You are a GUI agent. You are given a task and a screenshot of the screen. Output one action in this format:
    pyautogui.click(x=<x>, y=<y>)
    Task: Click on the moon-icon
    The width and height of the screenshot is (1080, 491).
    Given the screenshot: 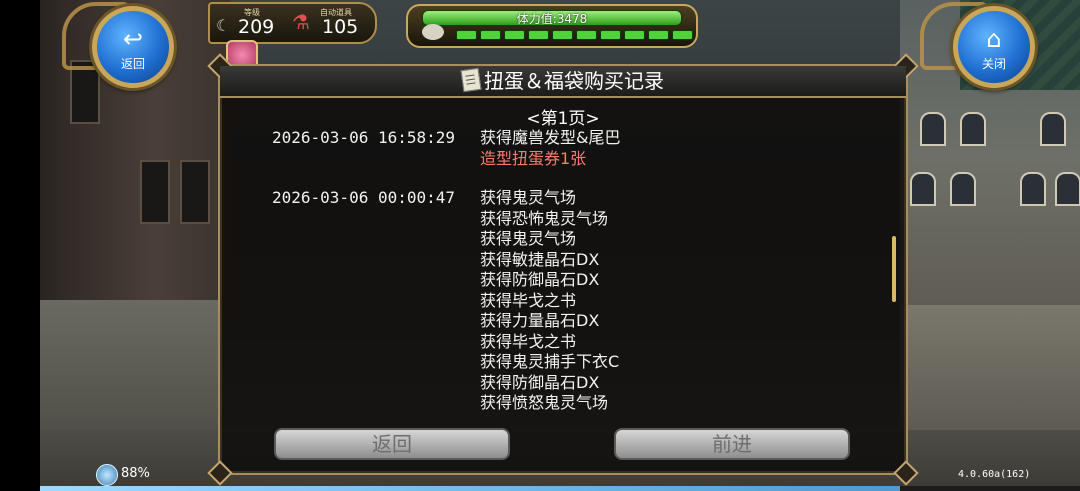 What is the action you would take?
    pyautogui.click(x=433, y=32)
    